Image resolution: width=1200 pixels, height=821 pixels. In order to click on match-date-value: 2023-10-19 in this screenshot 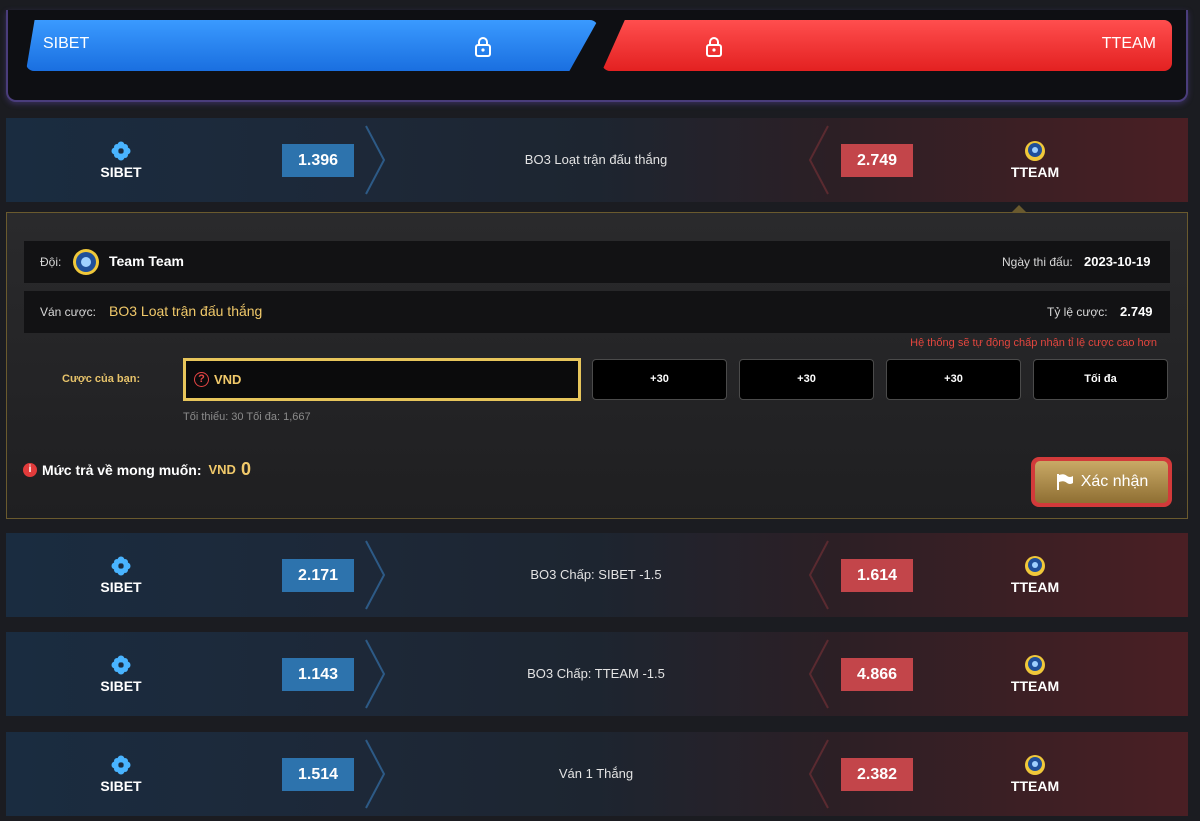, I will do `click(1117, 261)`.